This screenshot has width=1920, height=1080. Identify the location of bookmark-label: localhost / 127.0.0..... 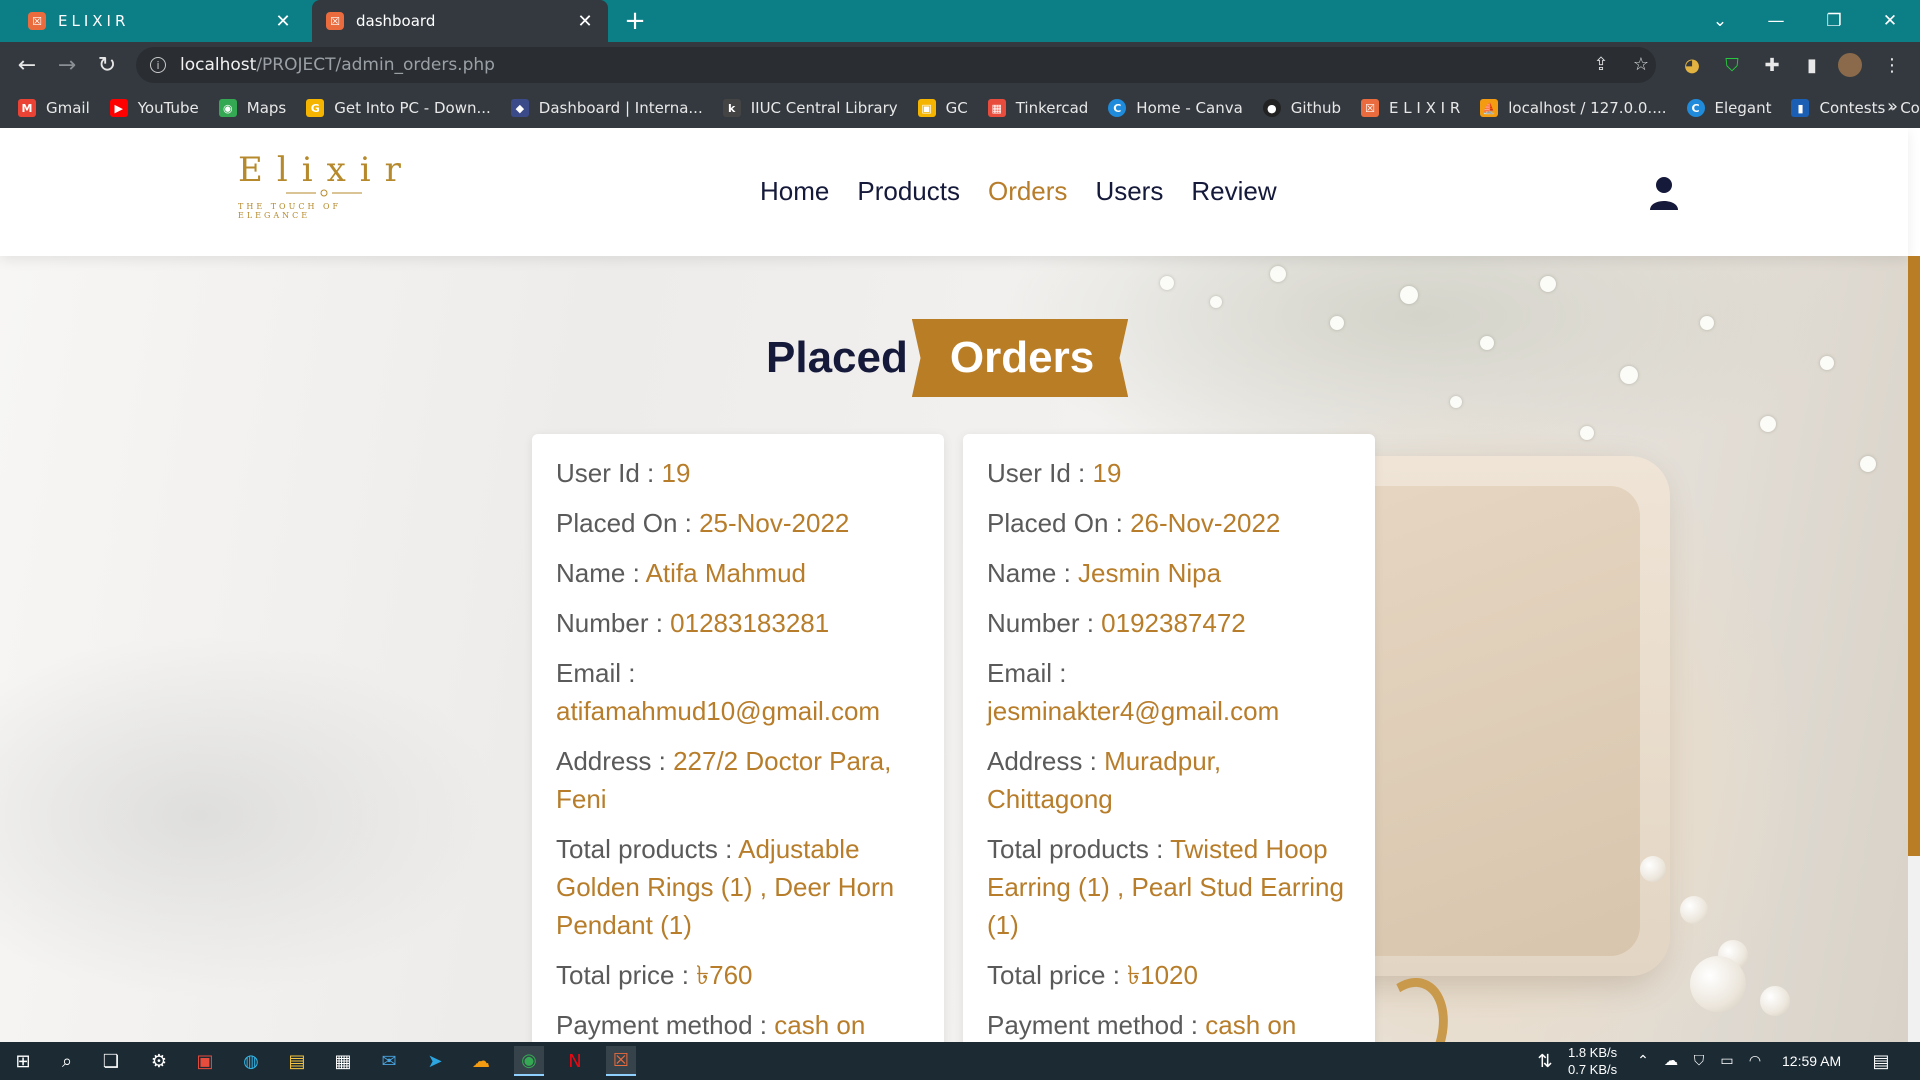
(1587, 108).